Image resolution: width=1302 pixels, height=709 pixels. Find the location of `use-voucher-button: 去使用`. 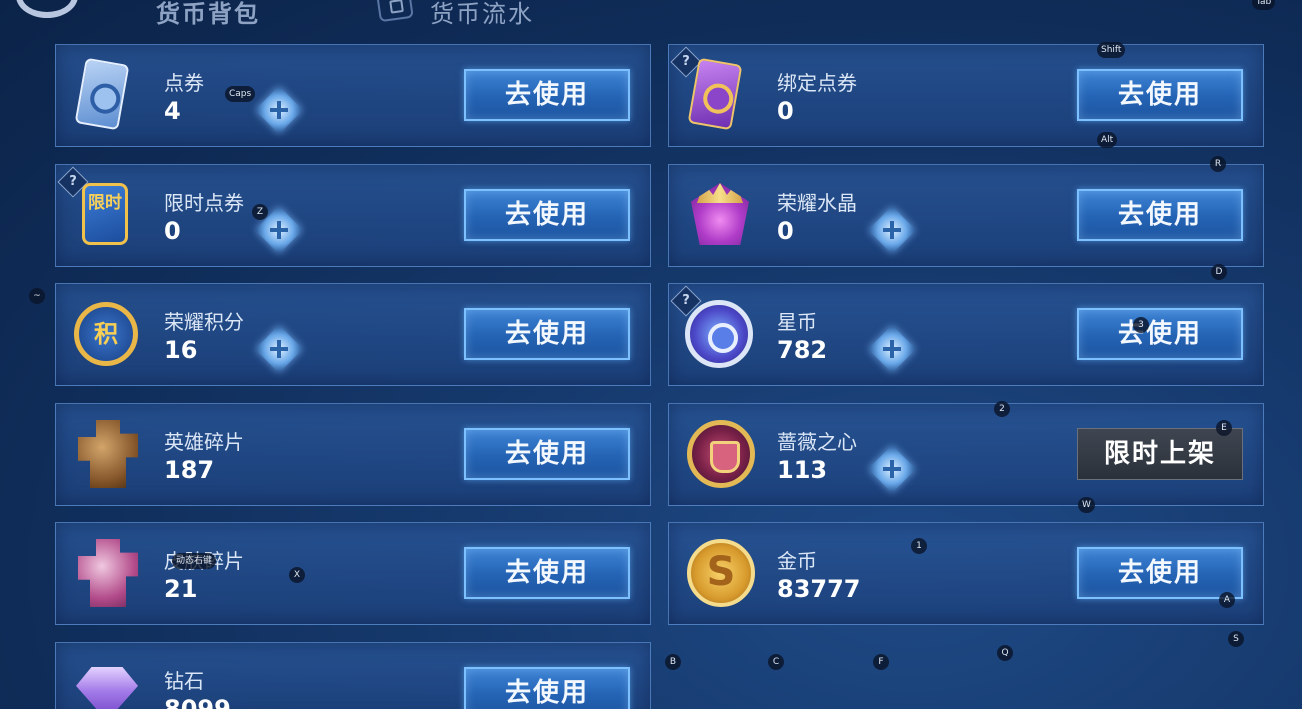

use-voucher-button: 去使用 is located at coordinates (547, 95).